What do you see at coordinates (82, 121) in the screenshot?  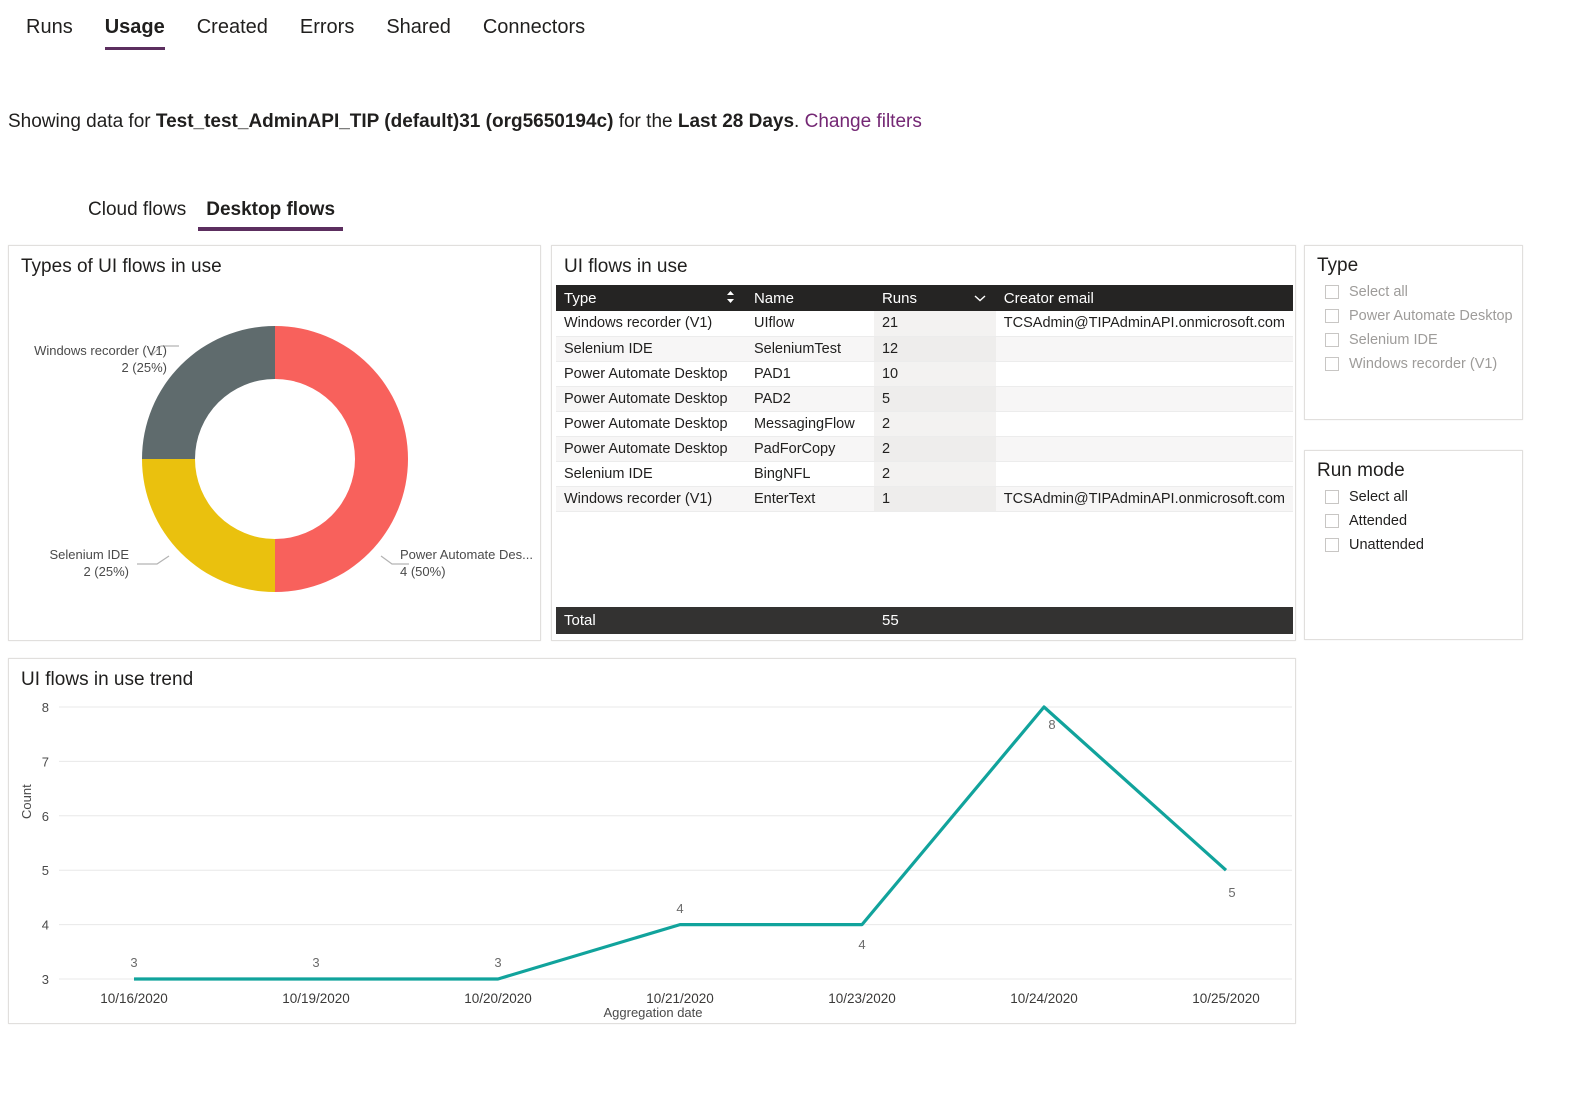 I see `filter-prefix-text: Showing data for` at bounding box center [82, 121].